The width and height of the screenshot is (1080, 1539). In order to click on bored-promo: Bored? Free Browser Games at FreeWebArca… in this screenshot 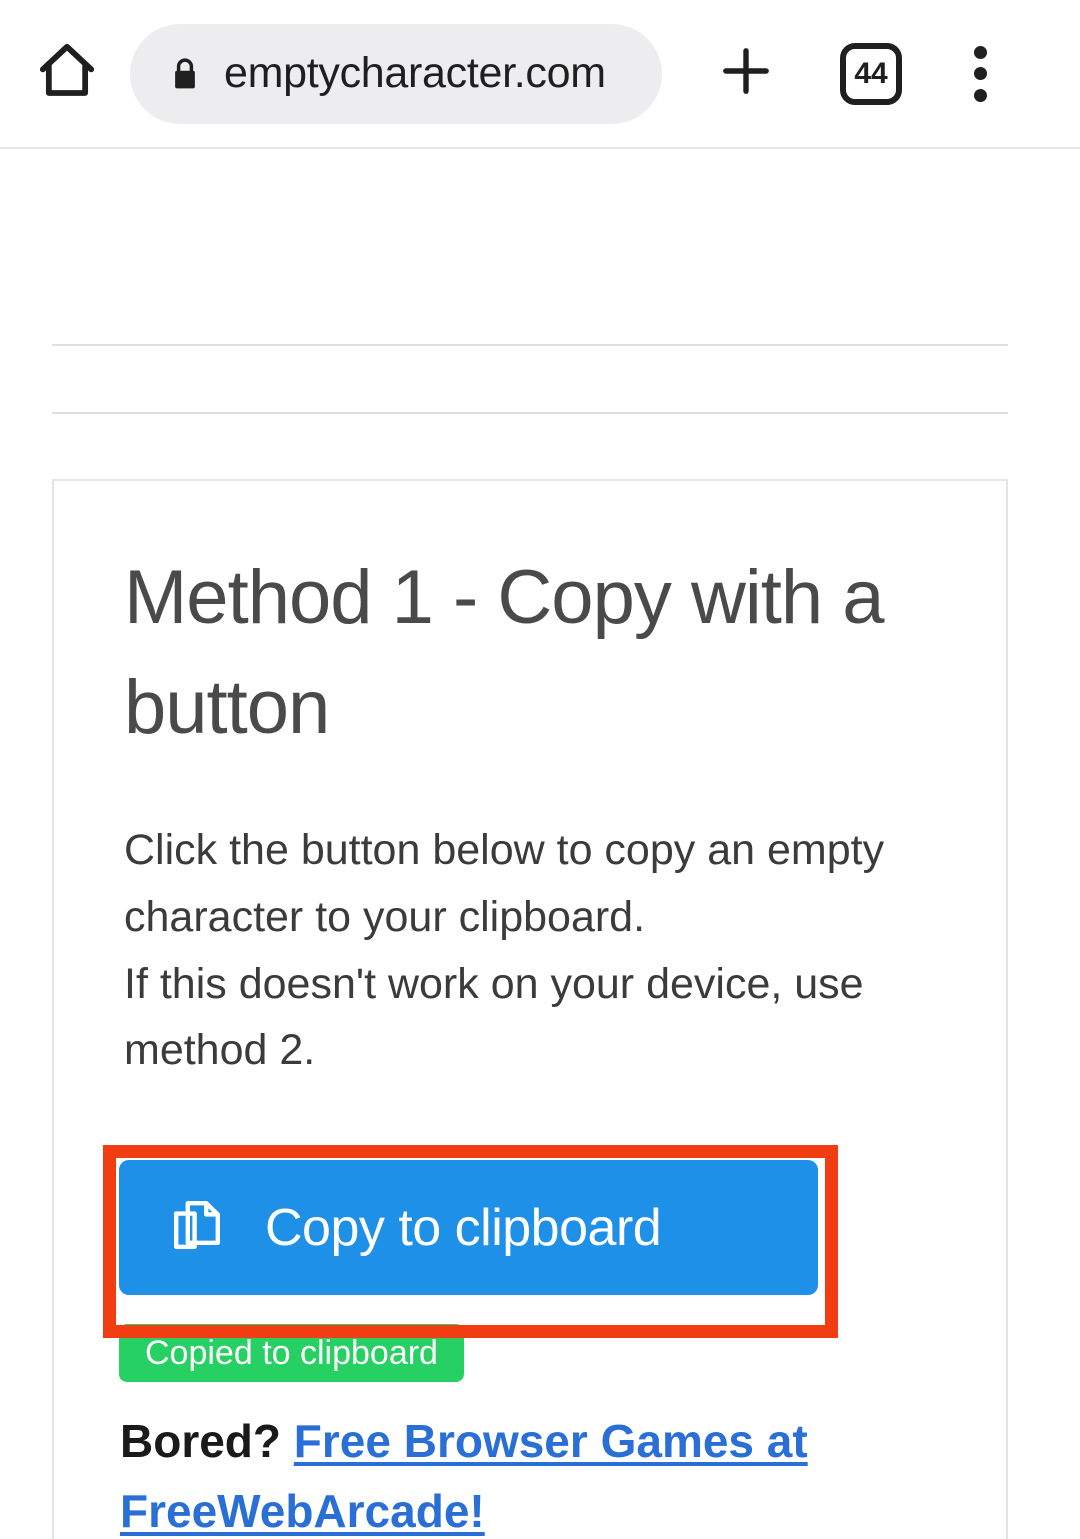, I will do `click(530, 1473)`.